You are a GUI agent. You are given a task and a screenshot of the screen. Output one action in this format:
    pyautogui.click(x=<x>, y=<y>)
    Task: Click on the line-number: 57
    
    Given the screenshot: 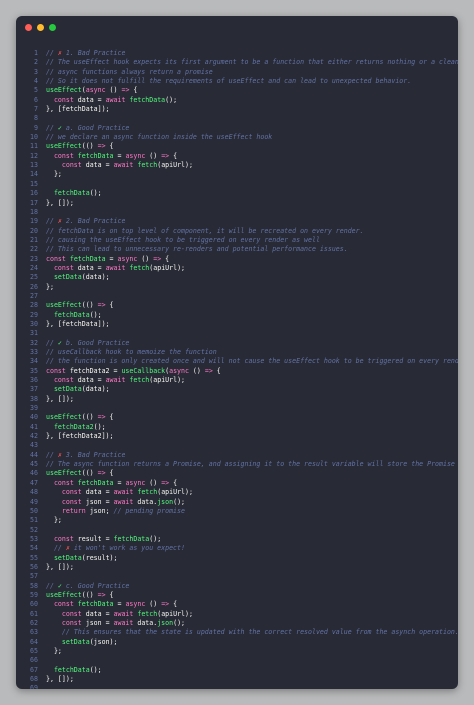 What is the action you would take?
    pyautogui.click(x=34, y=576)
    